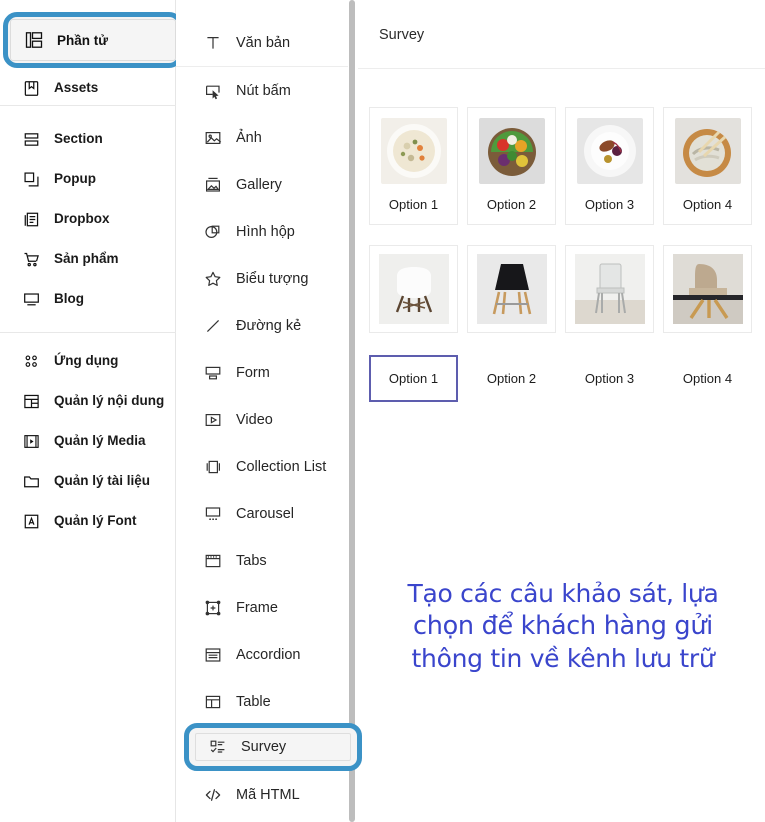 The height and width of the screenshot is (822, 765). What do you see at coordinates (100, 441) in the screenshot?
I see `sidebar-item-label: Quản lý Media` at bounding box center [100, 441].